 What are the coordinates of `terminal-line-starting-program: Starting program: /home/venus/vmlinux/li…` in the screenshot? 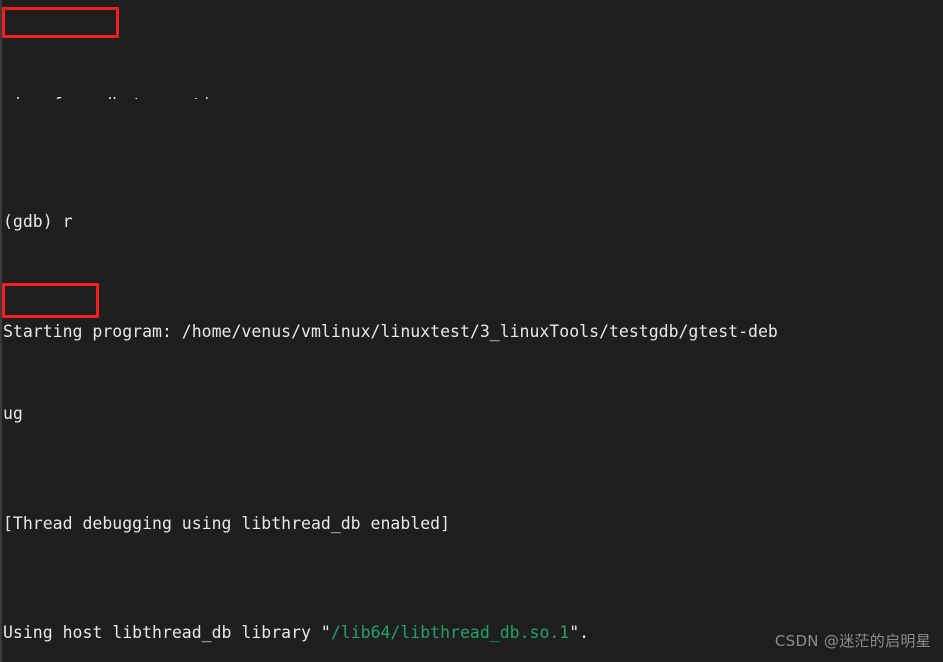 It's located at (472, 331).